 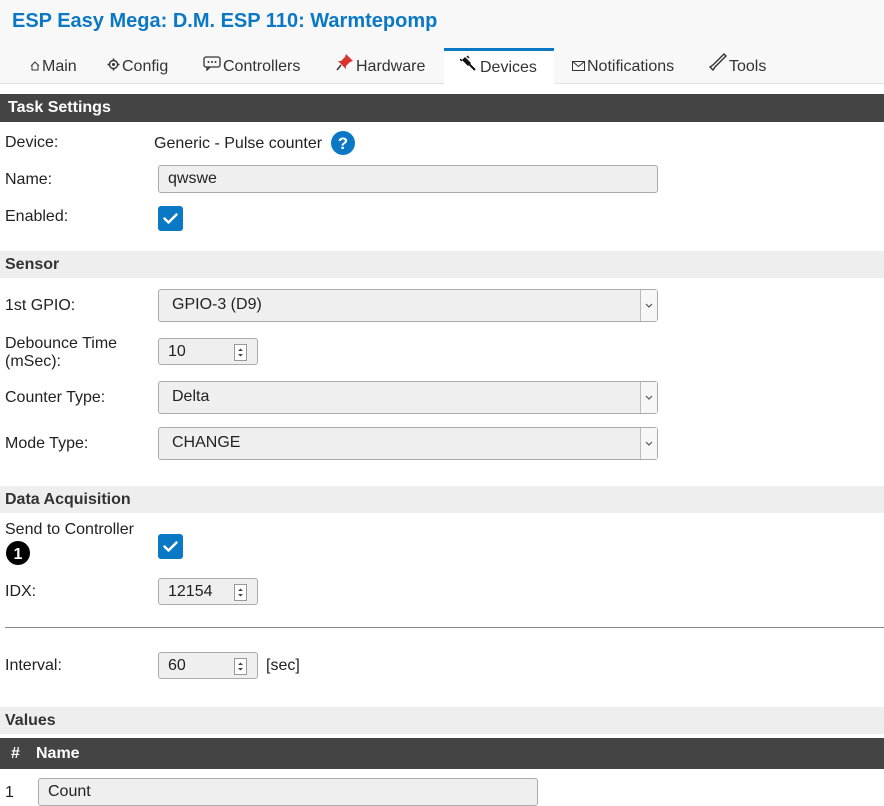 What do you see at coordinates (468, 68) in the screenshot?
I see `plug-icon` at bounding box center [468, 68].